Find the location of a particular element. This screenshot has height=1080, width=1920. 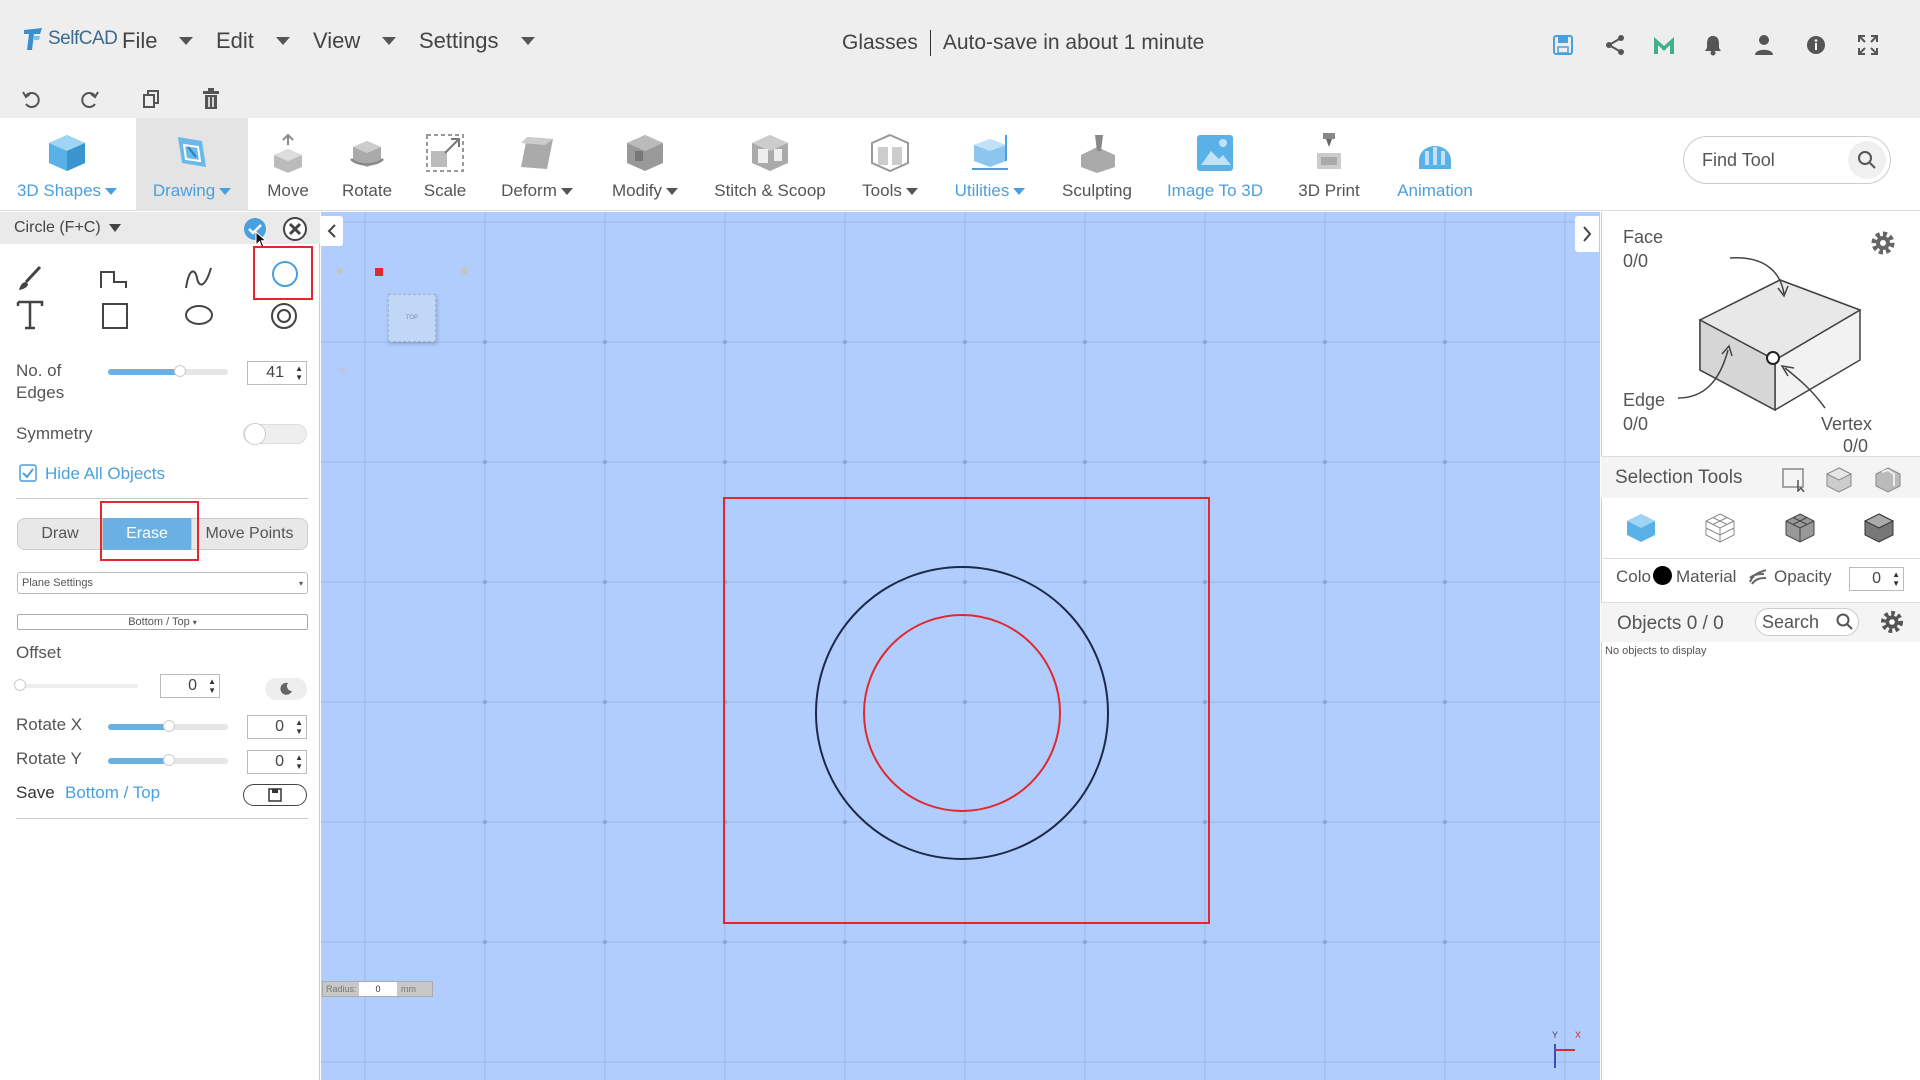

tool-drawing: Drawing is located at coordinates (192, 164).